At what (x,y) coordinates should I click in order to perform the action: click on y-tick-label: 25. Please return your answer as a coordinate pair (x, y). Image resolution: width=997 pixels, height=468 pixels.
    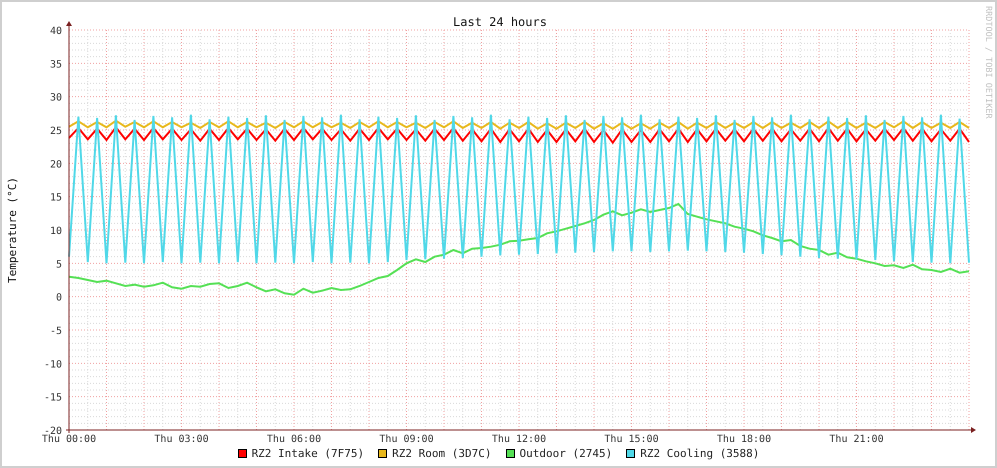
    Looking at the image, I should click on (56, 131).